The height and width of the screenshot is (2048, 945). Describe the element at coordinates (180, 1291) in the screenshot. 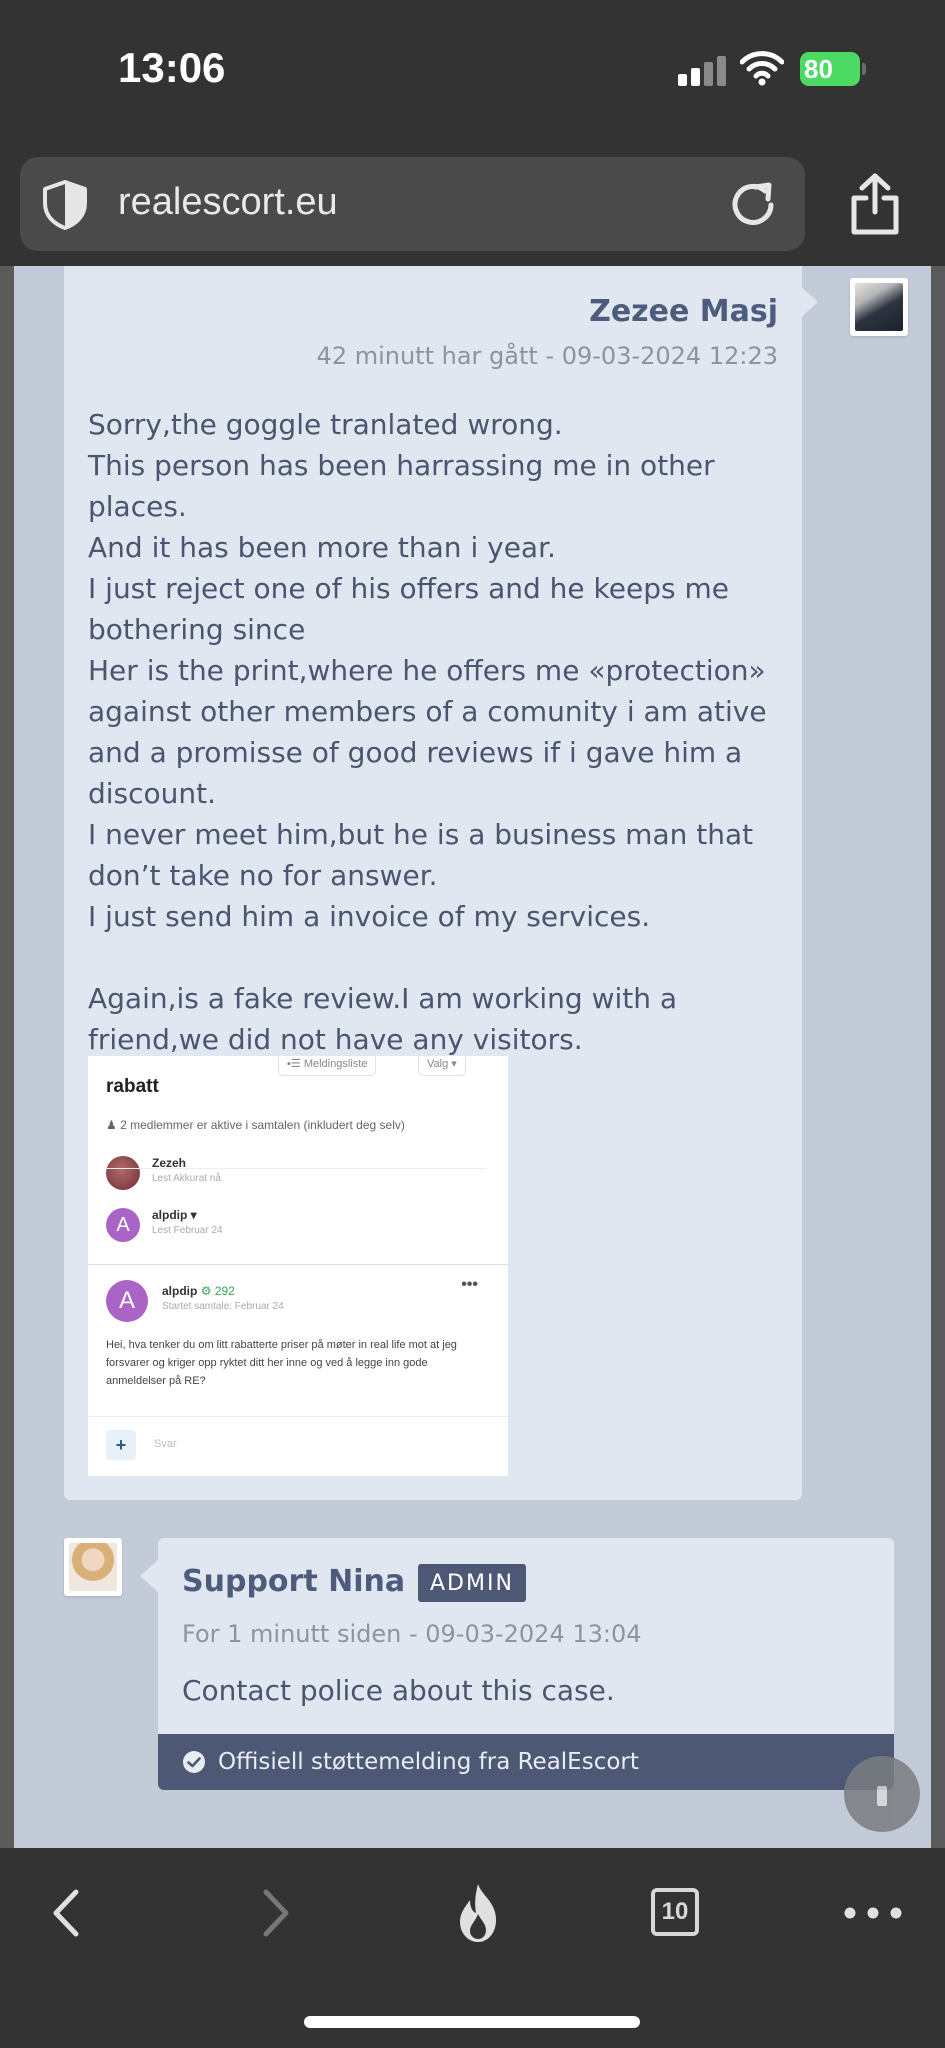

I see `shot-message-author-text: alpdip` at that location.